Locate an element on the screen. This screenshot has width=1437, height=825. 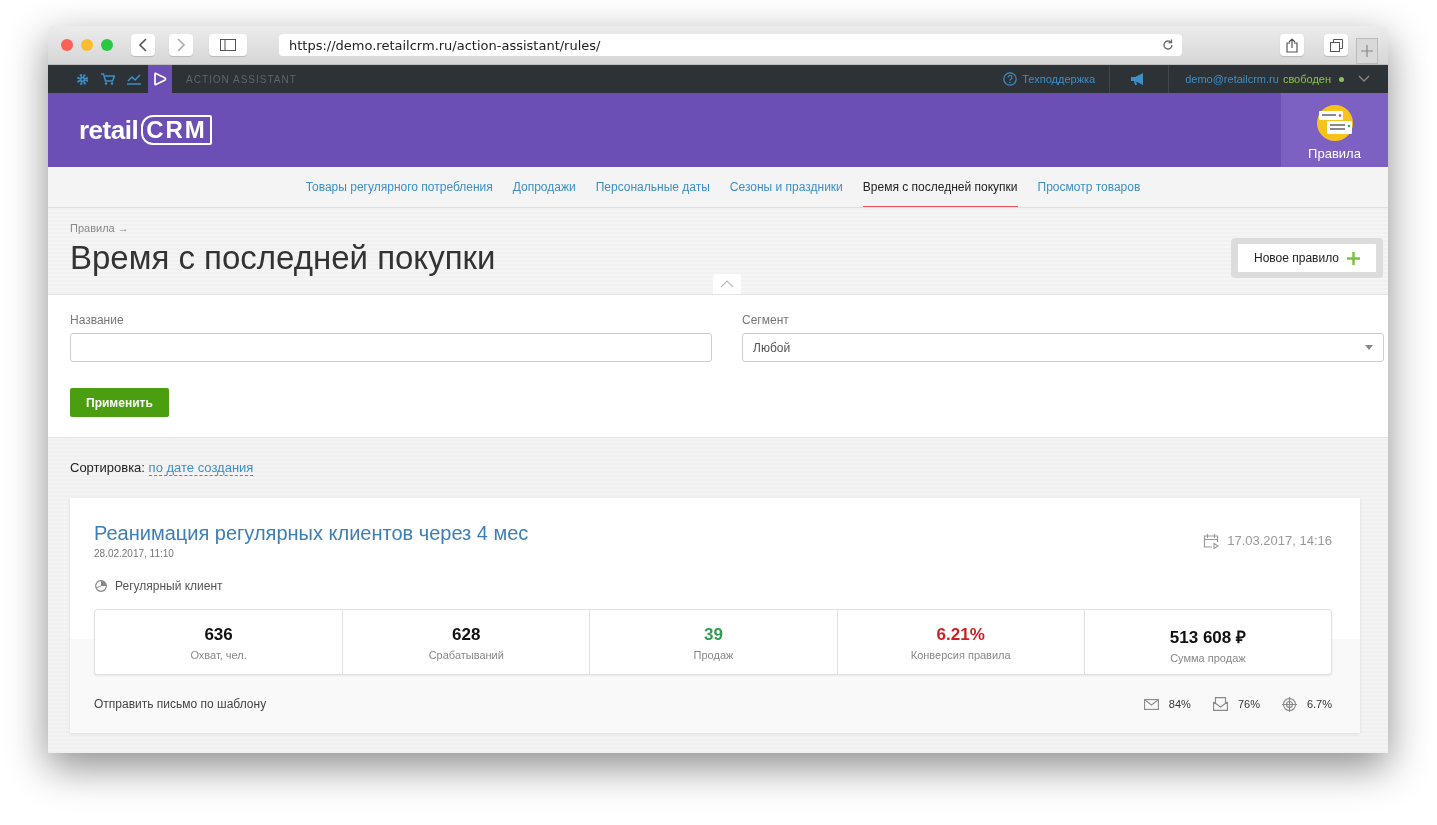
created-date: 28.02.2017, 11:10 is located at coordinates (134, 553).